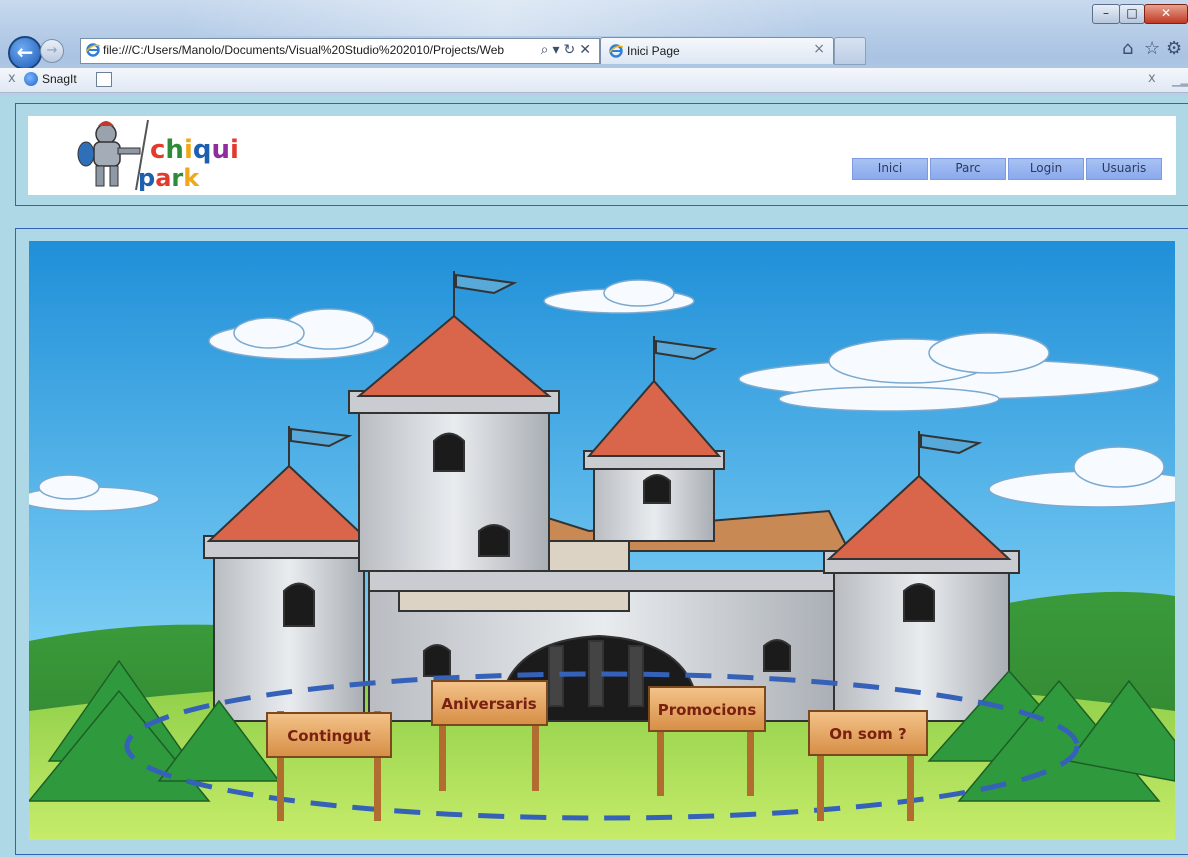  Describe the element at coordinates (653, 51) in the screenshot. I see `tab-title: Inici Page` at that location.